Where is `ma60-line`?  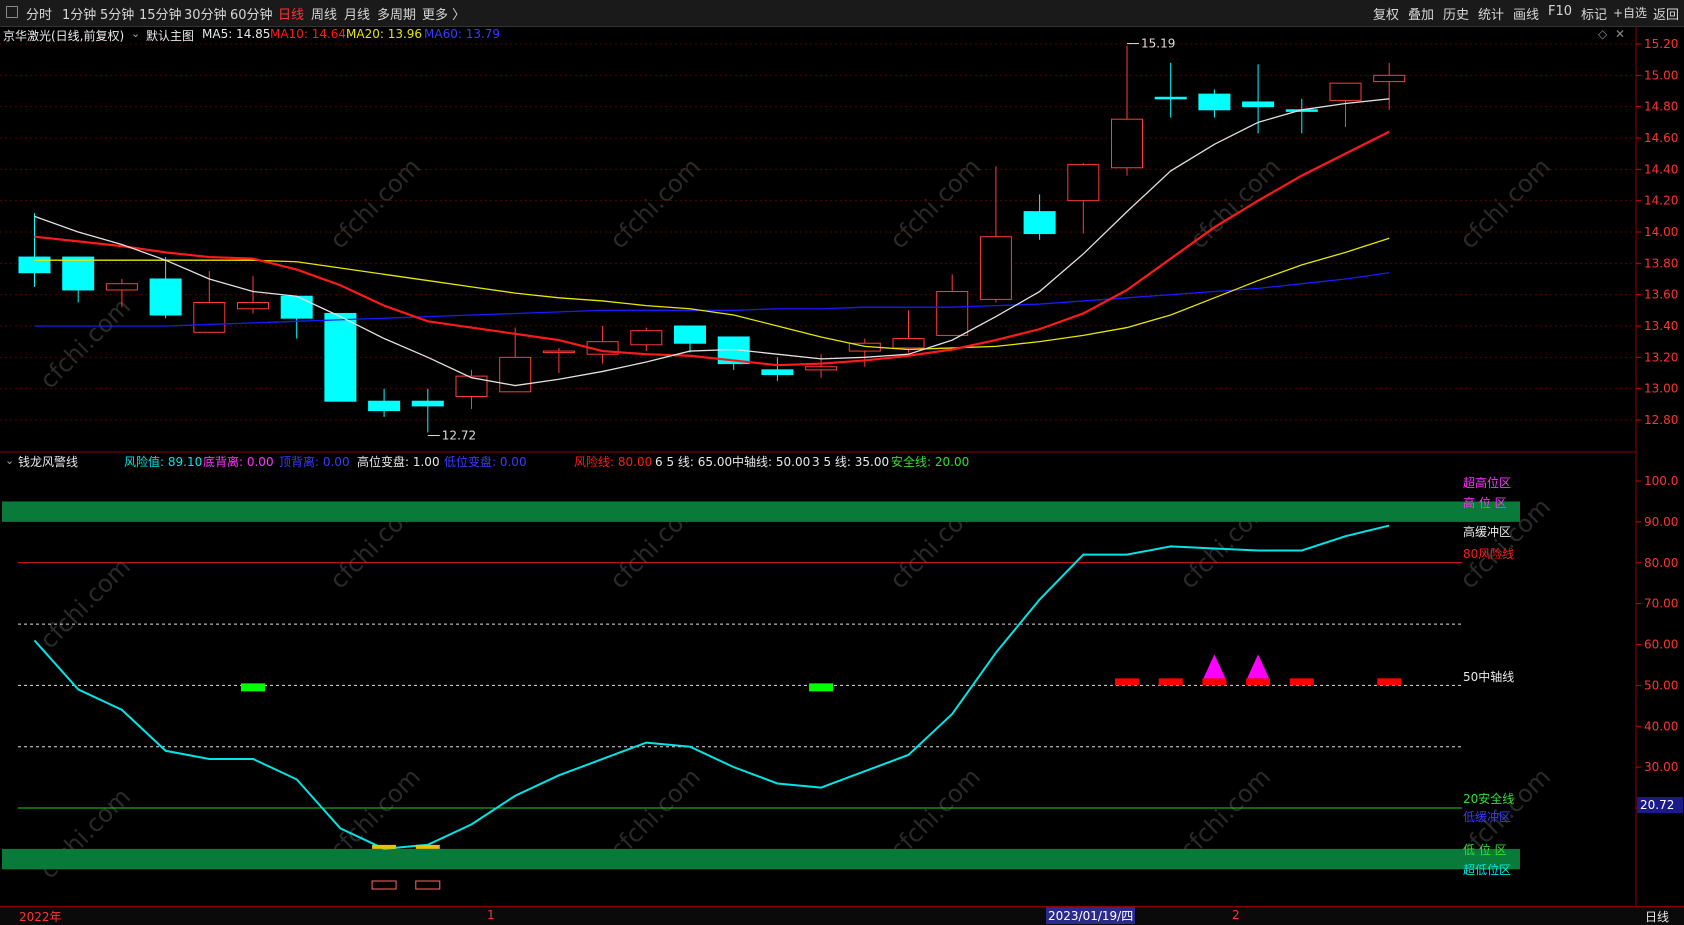
ma60-line is located at coordinates (712, 299).